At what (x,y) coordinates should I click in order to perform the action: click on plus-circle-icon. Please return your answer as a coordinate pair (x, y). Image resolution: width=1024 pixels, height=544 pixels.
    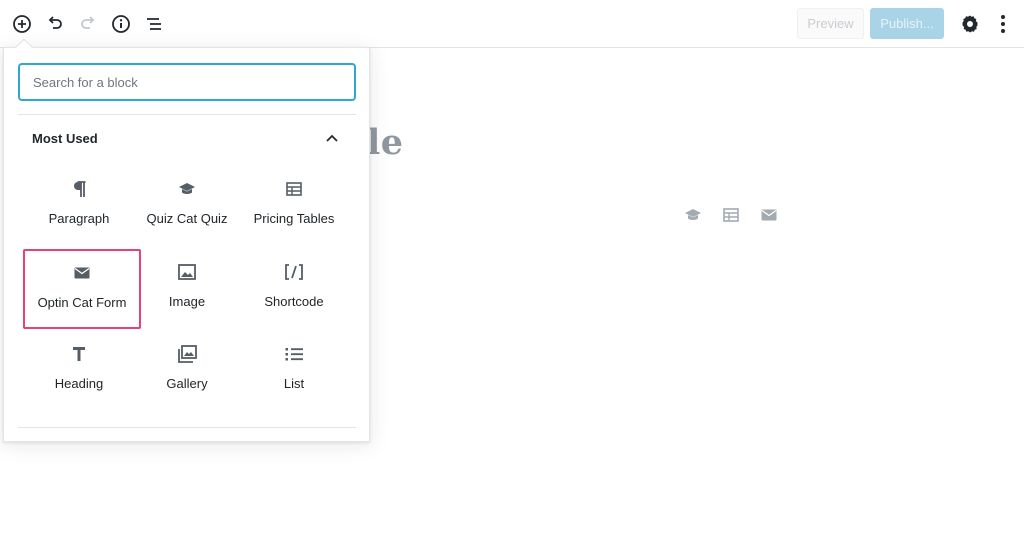
    Looking at the image, I should click on (22, 24).